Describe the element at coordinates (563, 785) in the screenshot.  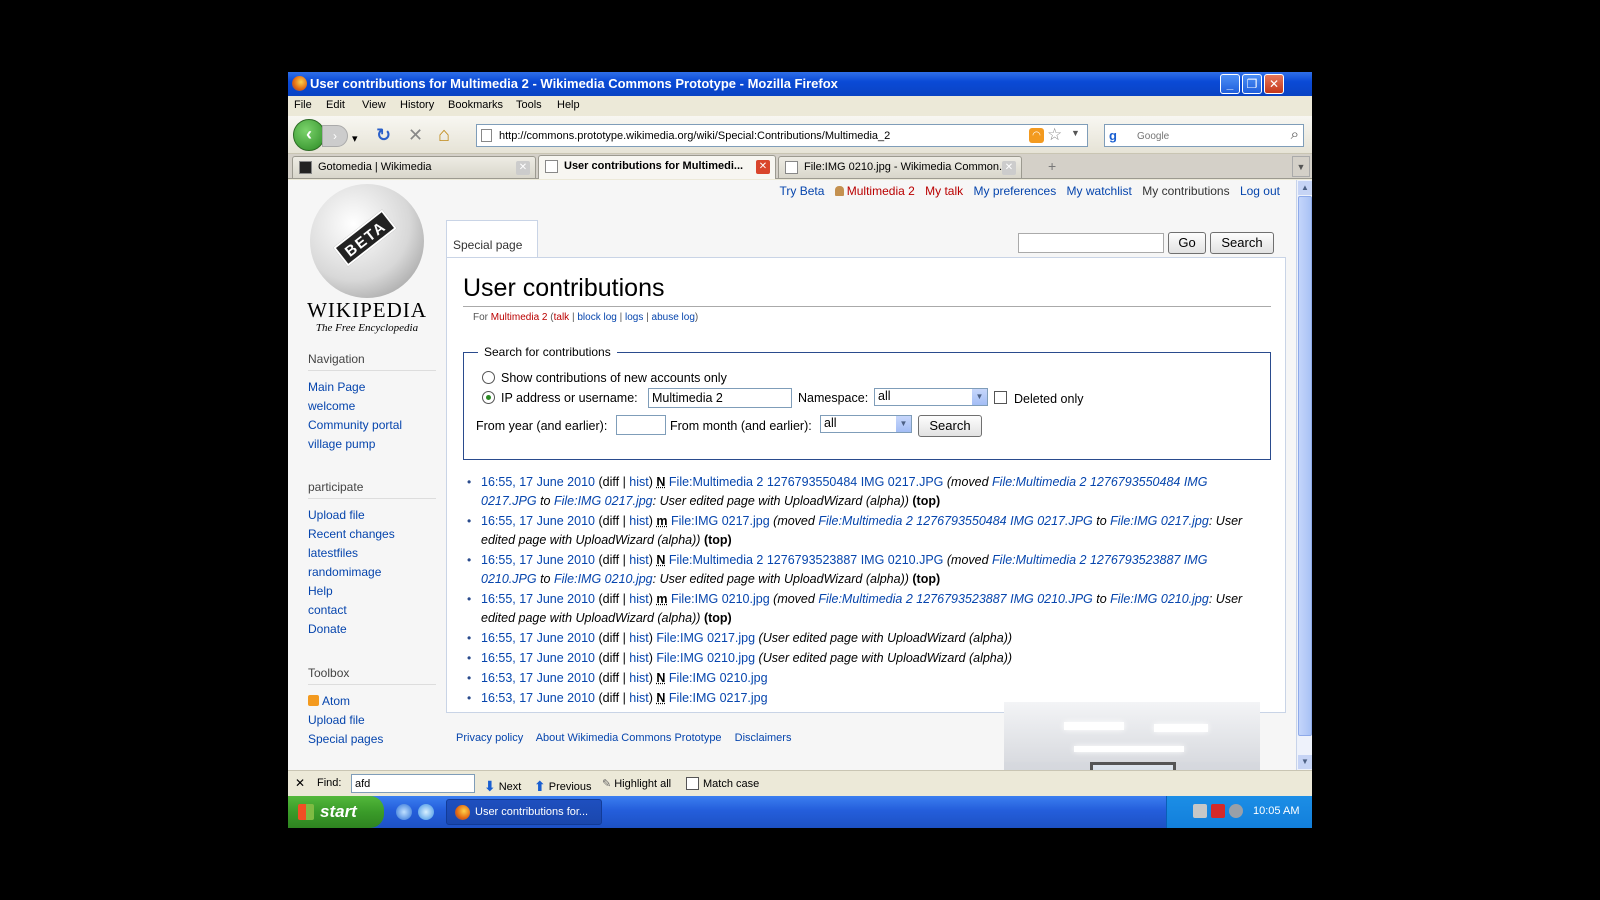
I see `find-previous-button: ⬆ Previous` at that location.